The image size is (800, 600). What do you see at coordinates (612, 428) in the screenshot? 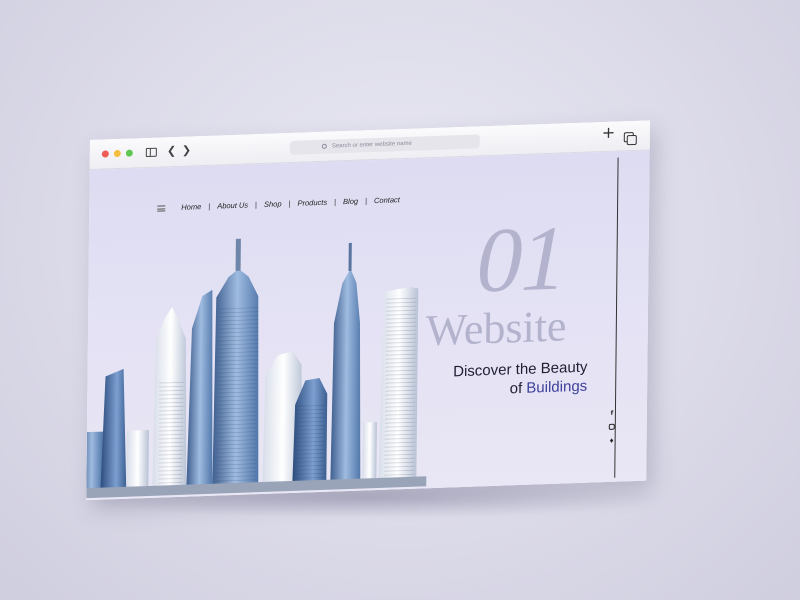
I see `instagram-icon` at bounding box center [612, 428].